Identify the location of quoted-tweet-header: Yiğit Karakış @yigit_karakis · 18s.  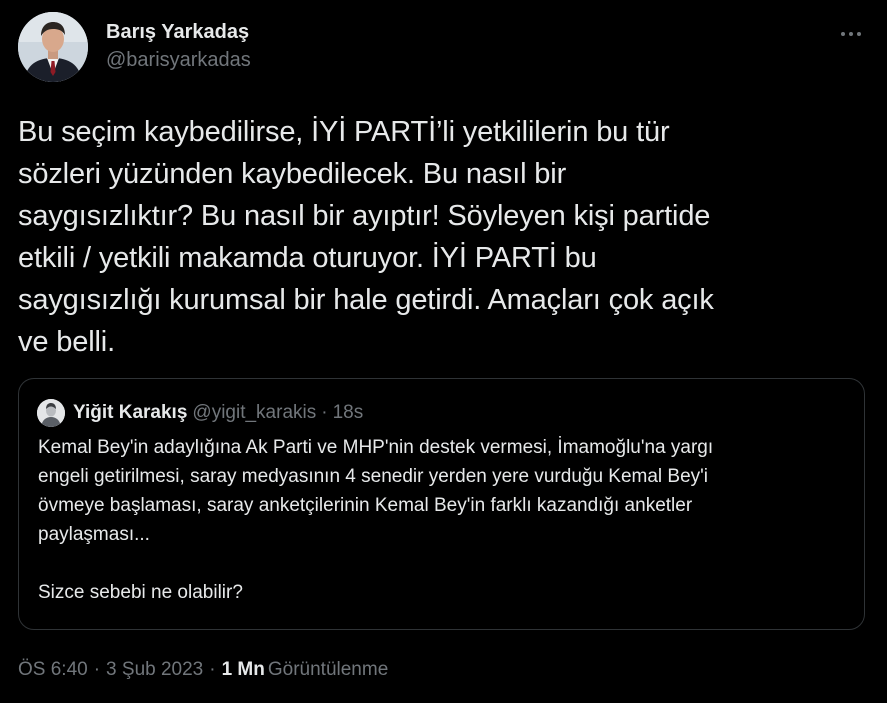
(200, 413).